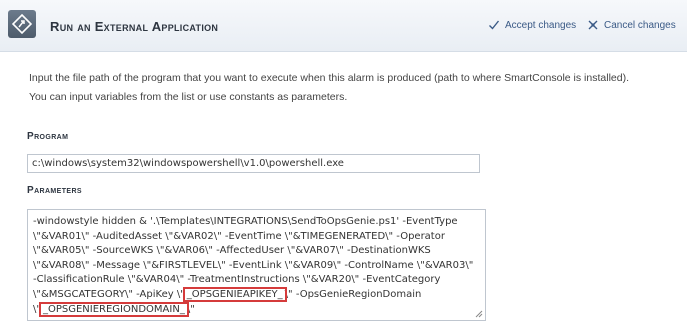  I want to click on cancel-icon, so click(593, 25).